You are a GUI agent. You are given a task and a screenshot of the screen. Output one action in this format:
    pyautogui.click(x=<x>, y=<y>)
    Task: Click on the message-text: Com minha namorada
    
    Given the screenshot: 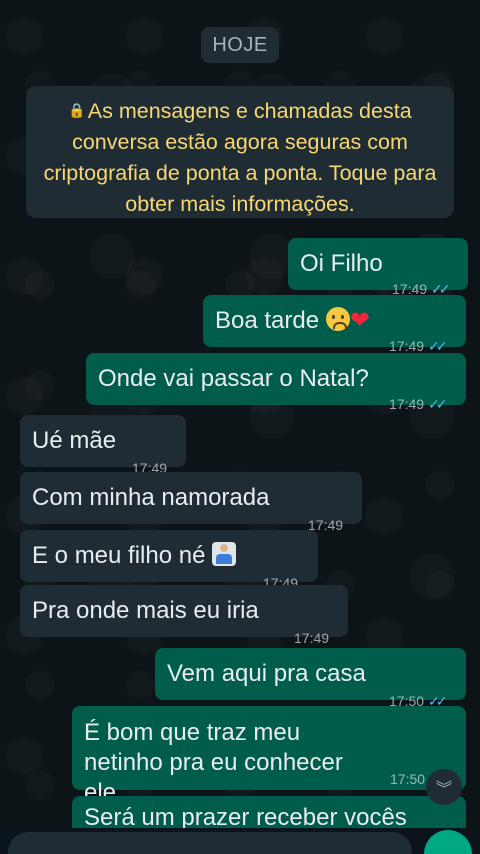 What is the action you would take?
    pyautogui.click(x=151, y=497)
    